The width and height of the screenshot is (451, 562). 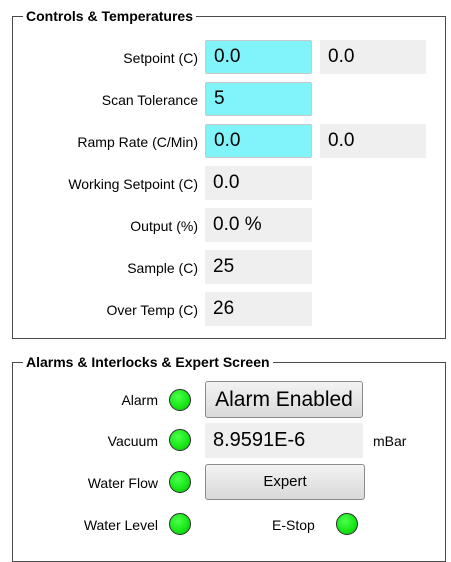 I want to click on water-level-label: Water Level, so click(x=120, y=525).